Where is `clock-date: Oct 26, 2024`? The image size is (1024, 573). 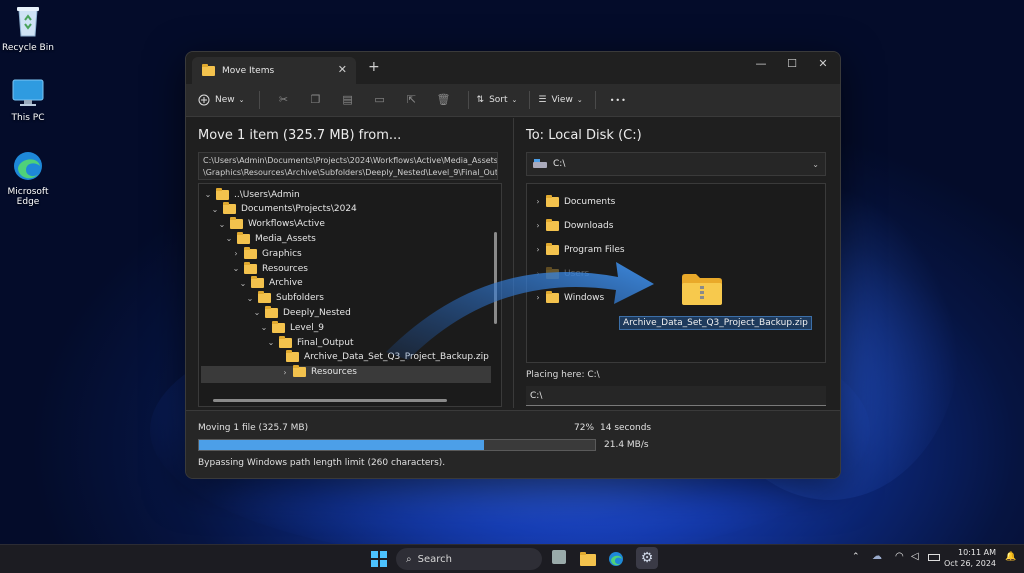
clock-date: Oct 26, 2024 is located at coordinates (970, 563).